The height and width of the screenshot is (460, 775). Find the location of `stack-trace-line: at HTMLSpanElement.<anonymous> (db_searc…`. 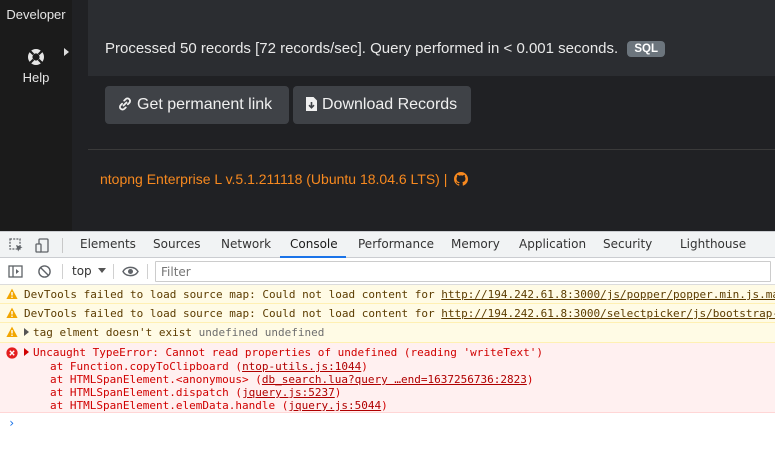

stack-trace-line: at HTMLSpanElement.<anonymous> (db_searc… is located at coordinates (291, 379).